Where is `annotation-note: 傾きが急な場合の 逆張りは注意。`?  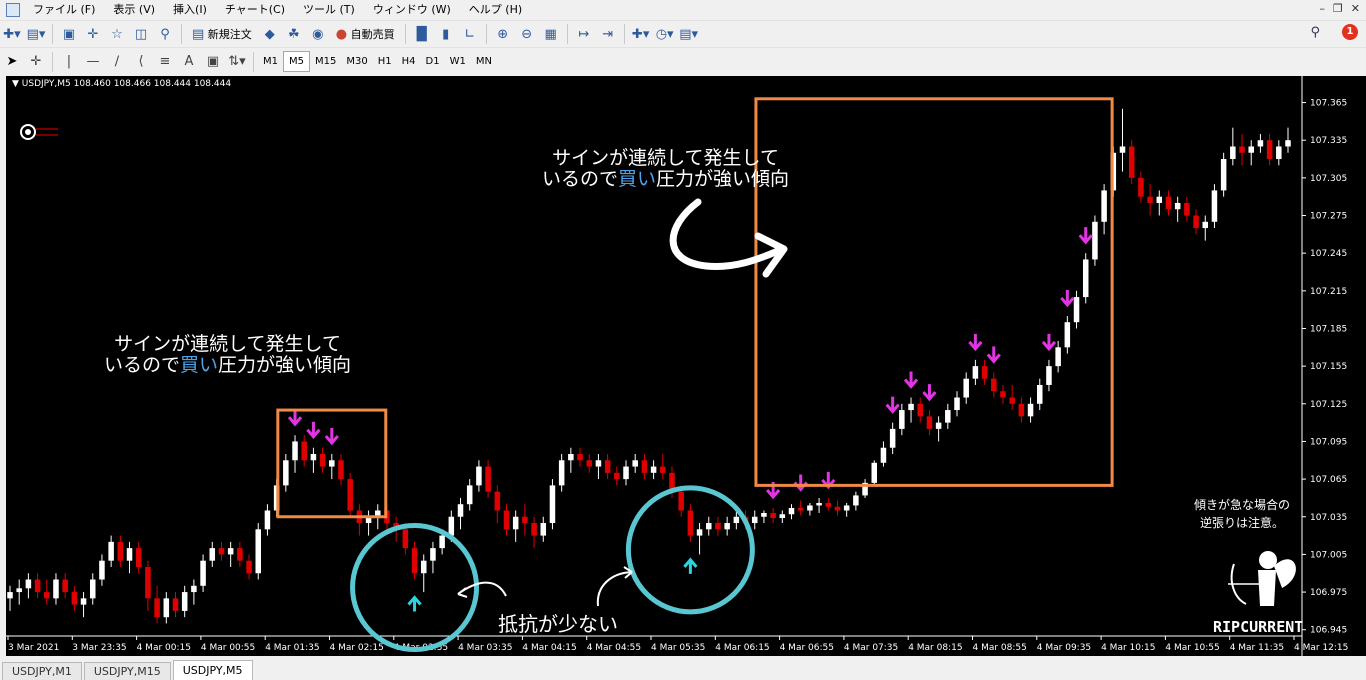
annotation-note: 傾きが急な場合の 逆張りは注意。 is located at coordinates (1242, 514).